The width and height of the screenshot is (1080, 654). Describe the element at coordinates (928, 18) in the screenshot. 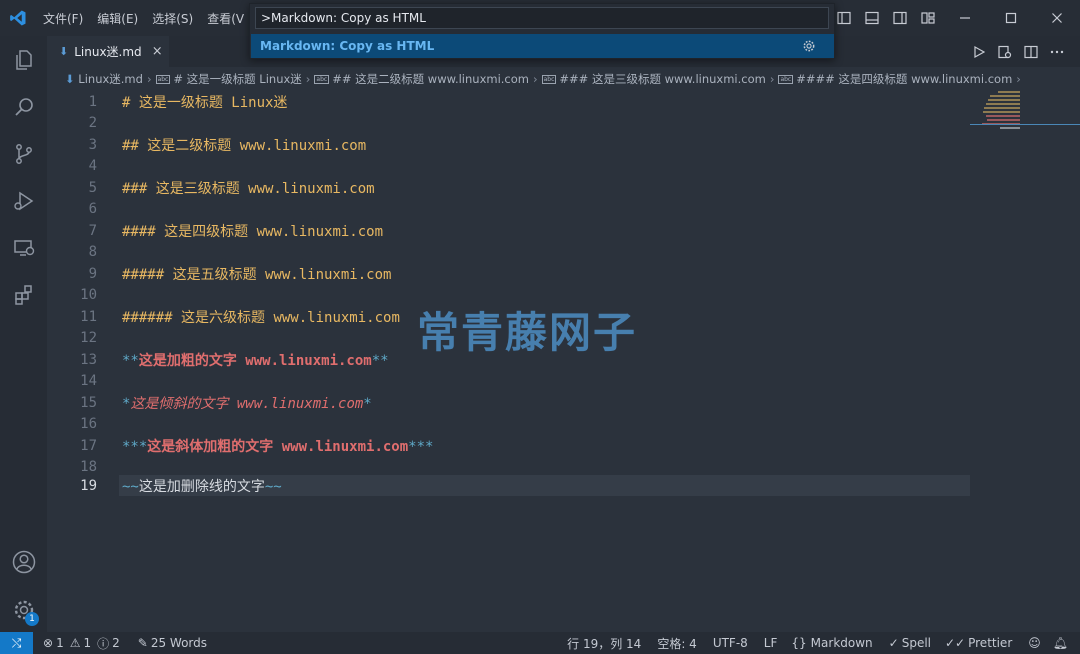

I see `customize-layout-icon` at that location.